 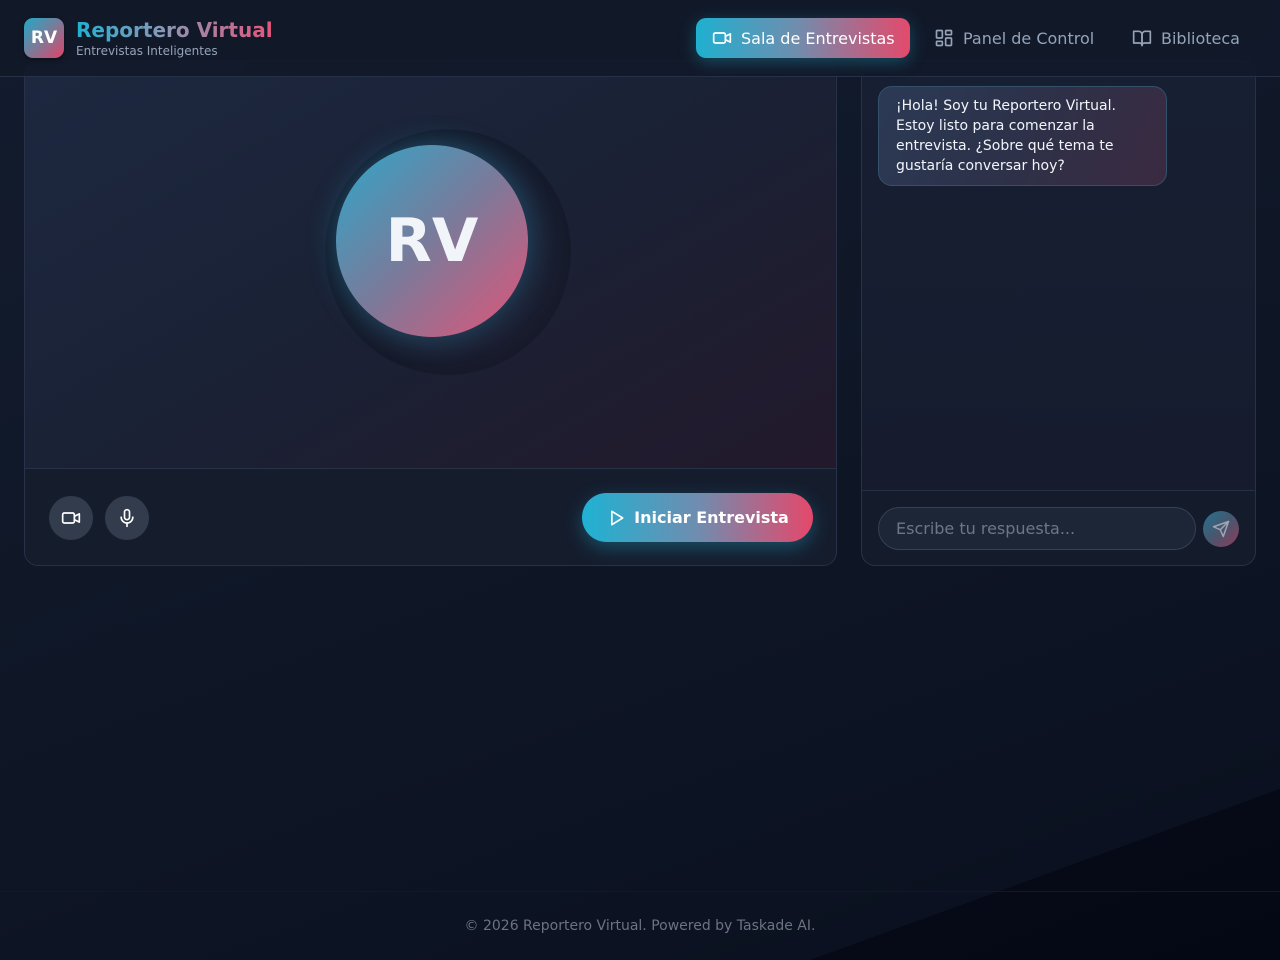 What do you see at coordinates (617, 517) in the screenshot?
I see `play-icon` at bounding box center [617, 517].